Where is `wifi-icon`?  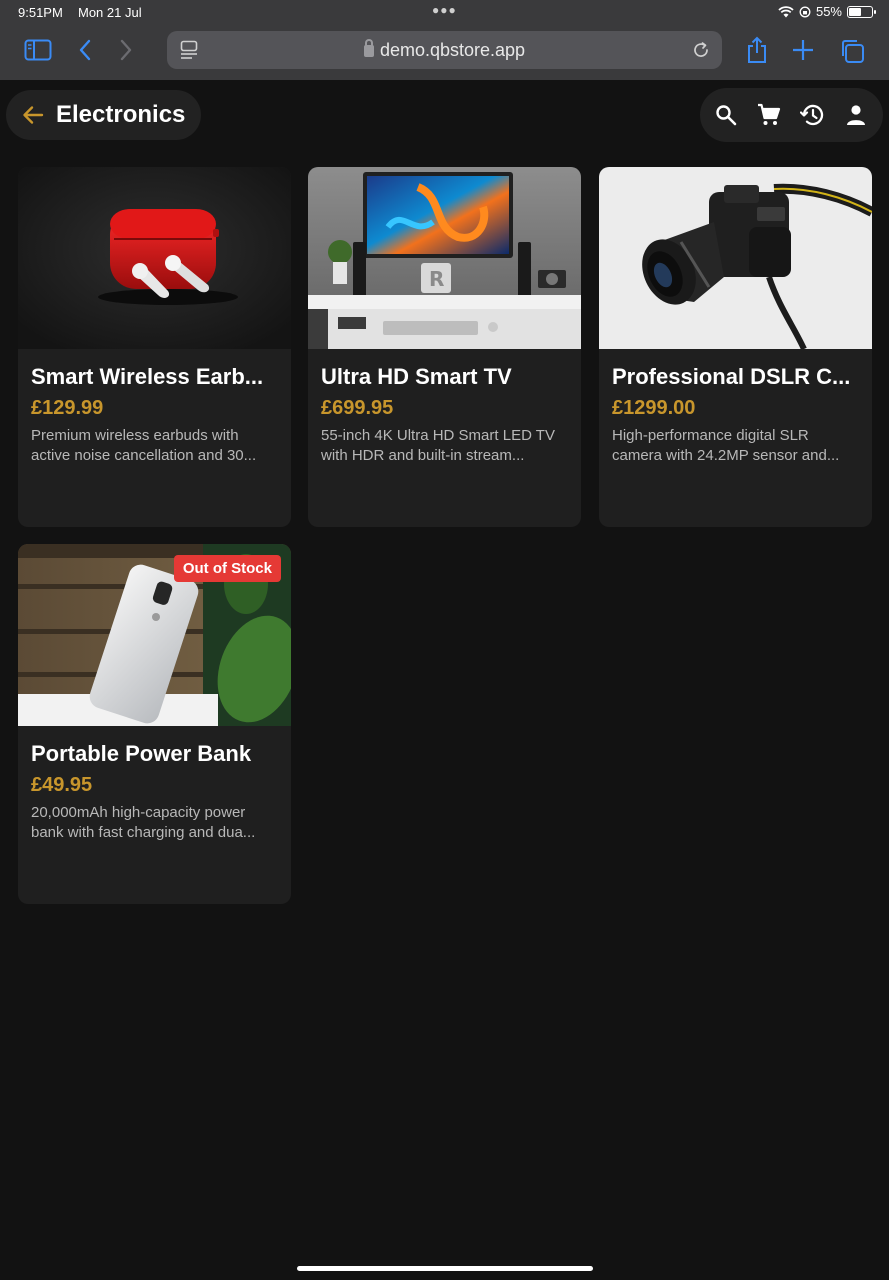 wifi-icon is located at coordinates (786, 11).